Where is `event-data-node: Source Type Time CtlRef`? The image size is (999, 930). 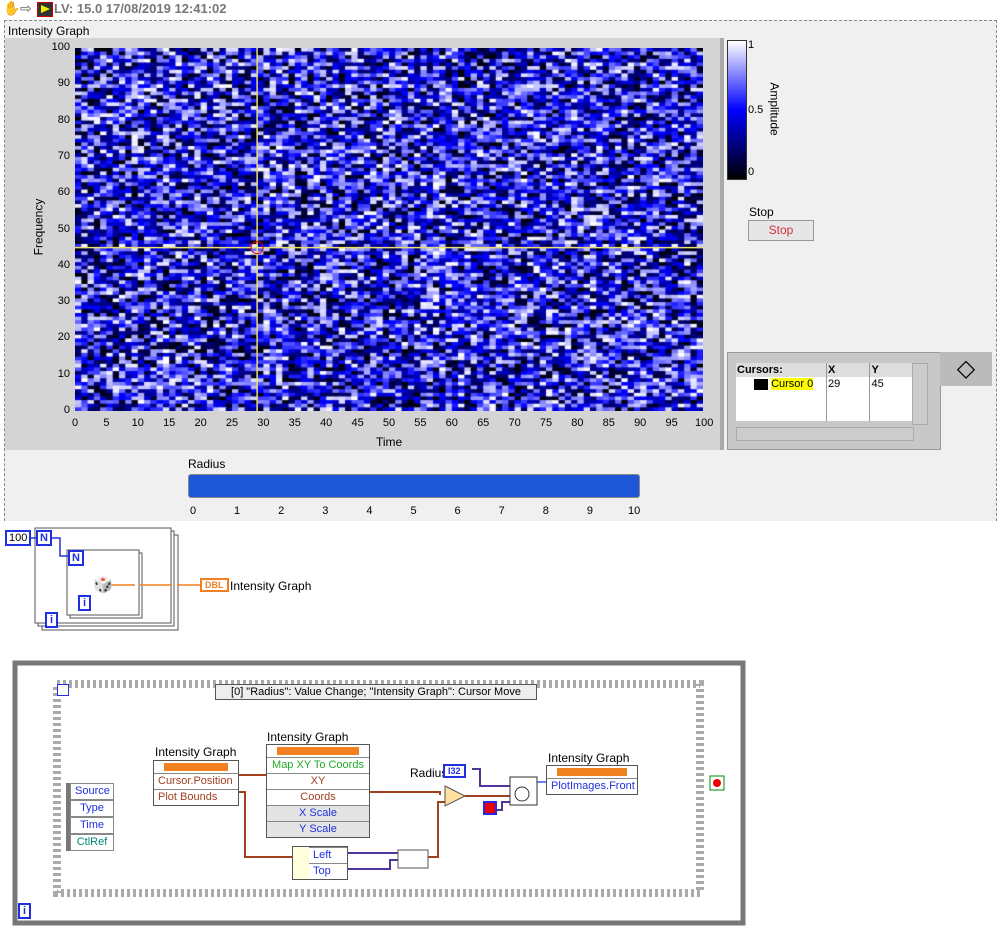 event-data-node: Source Type Time CtlRef is located at coordinates (90, 817).